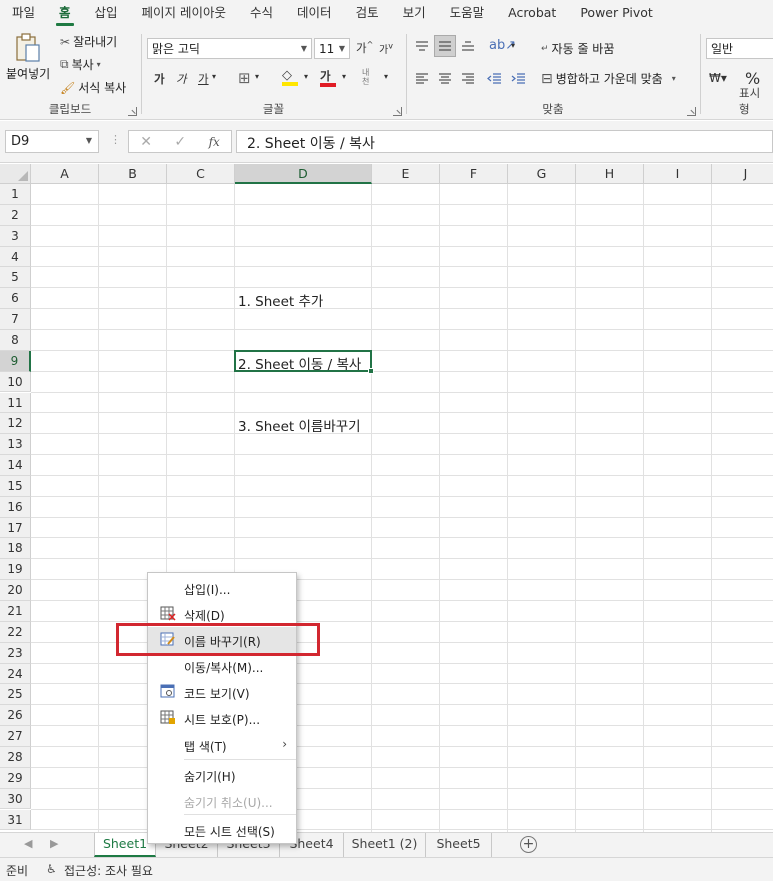 The width and height of the screenshot is (773, 881). I want to click on fill-color-button: ◇, so click(290, 77).